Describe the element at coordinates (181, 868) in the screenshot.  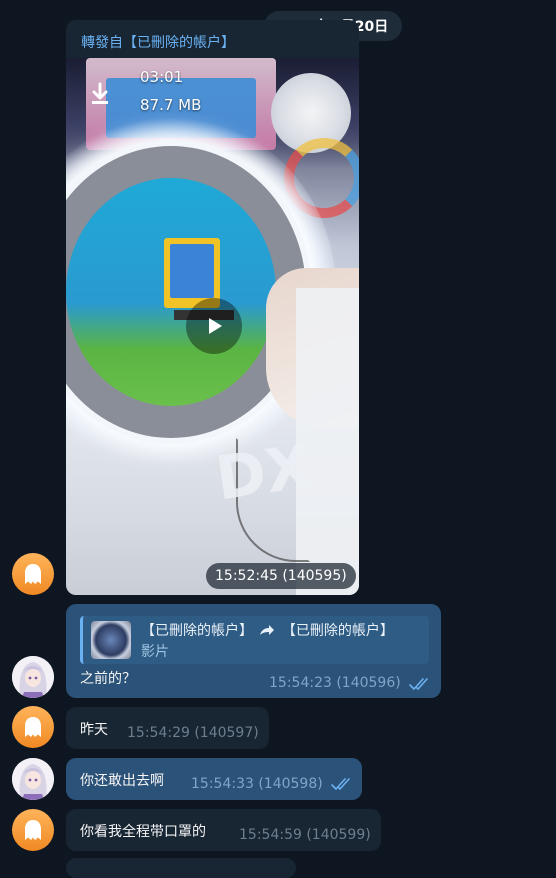
I see `message-bubble-incoming` at that location.